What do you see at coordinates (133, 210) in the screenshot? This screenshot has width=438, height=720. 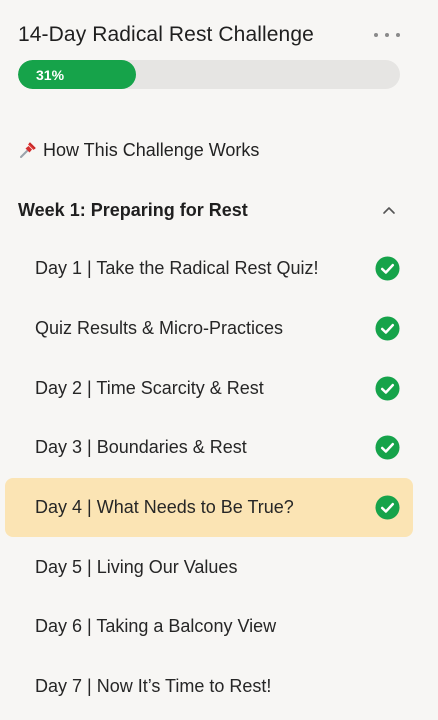 I see `week-1-title: Week 1: Preparing for Rest` at bounding box center [133, 210].